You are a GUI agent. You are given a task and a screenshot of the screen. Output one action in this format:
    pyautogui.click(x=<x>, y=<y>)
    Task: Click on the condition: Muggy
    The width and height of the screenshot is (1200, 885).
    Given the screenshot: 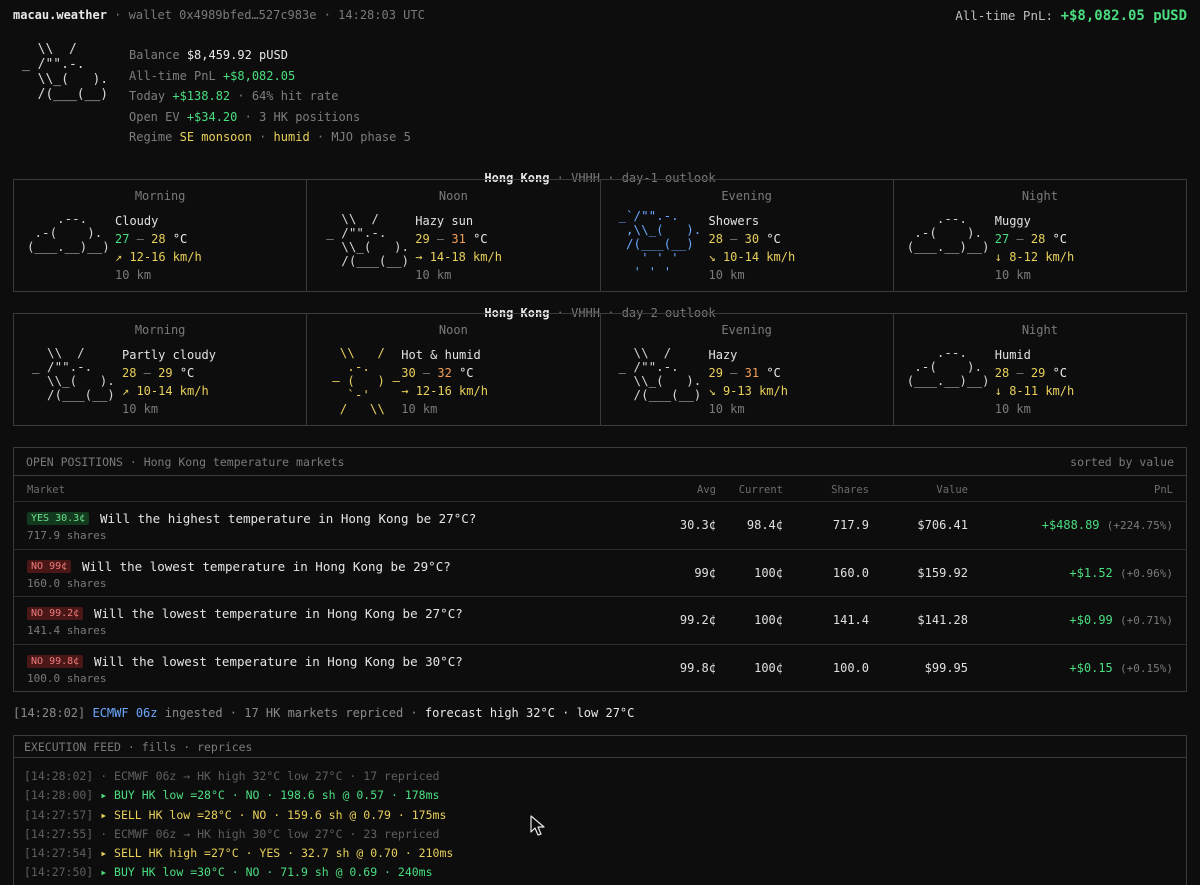 What is the action you would take?
    pyautogui.click(x=1012, y=221)
    